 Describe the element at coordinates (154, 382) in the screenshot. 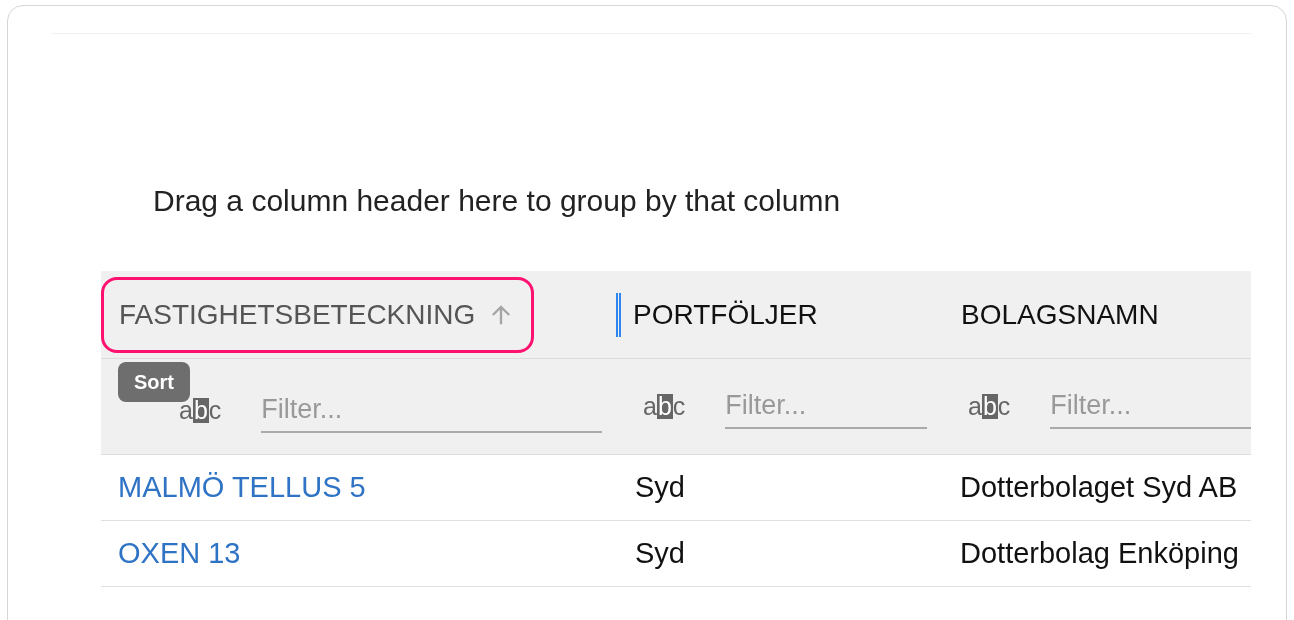

I see `sort-tooltip: Sort` at that location.